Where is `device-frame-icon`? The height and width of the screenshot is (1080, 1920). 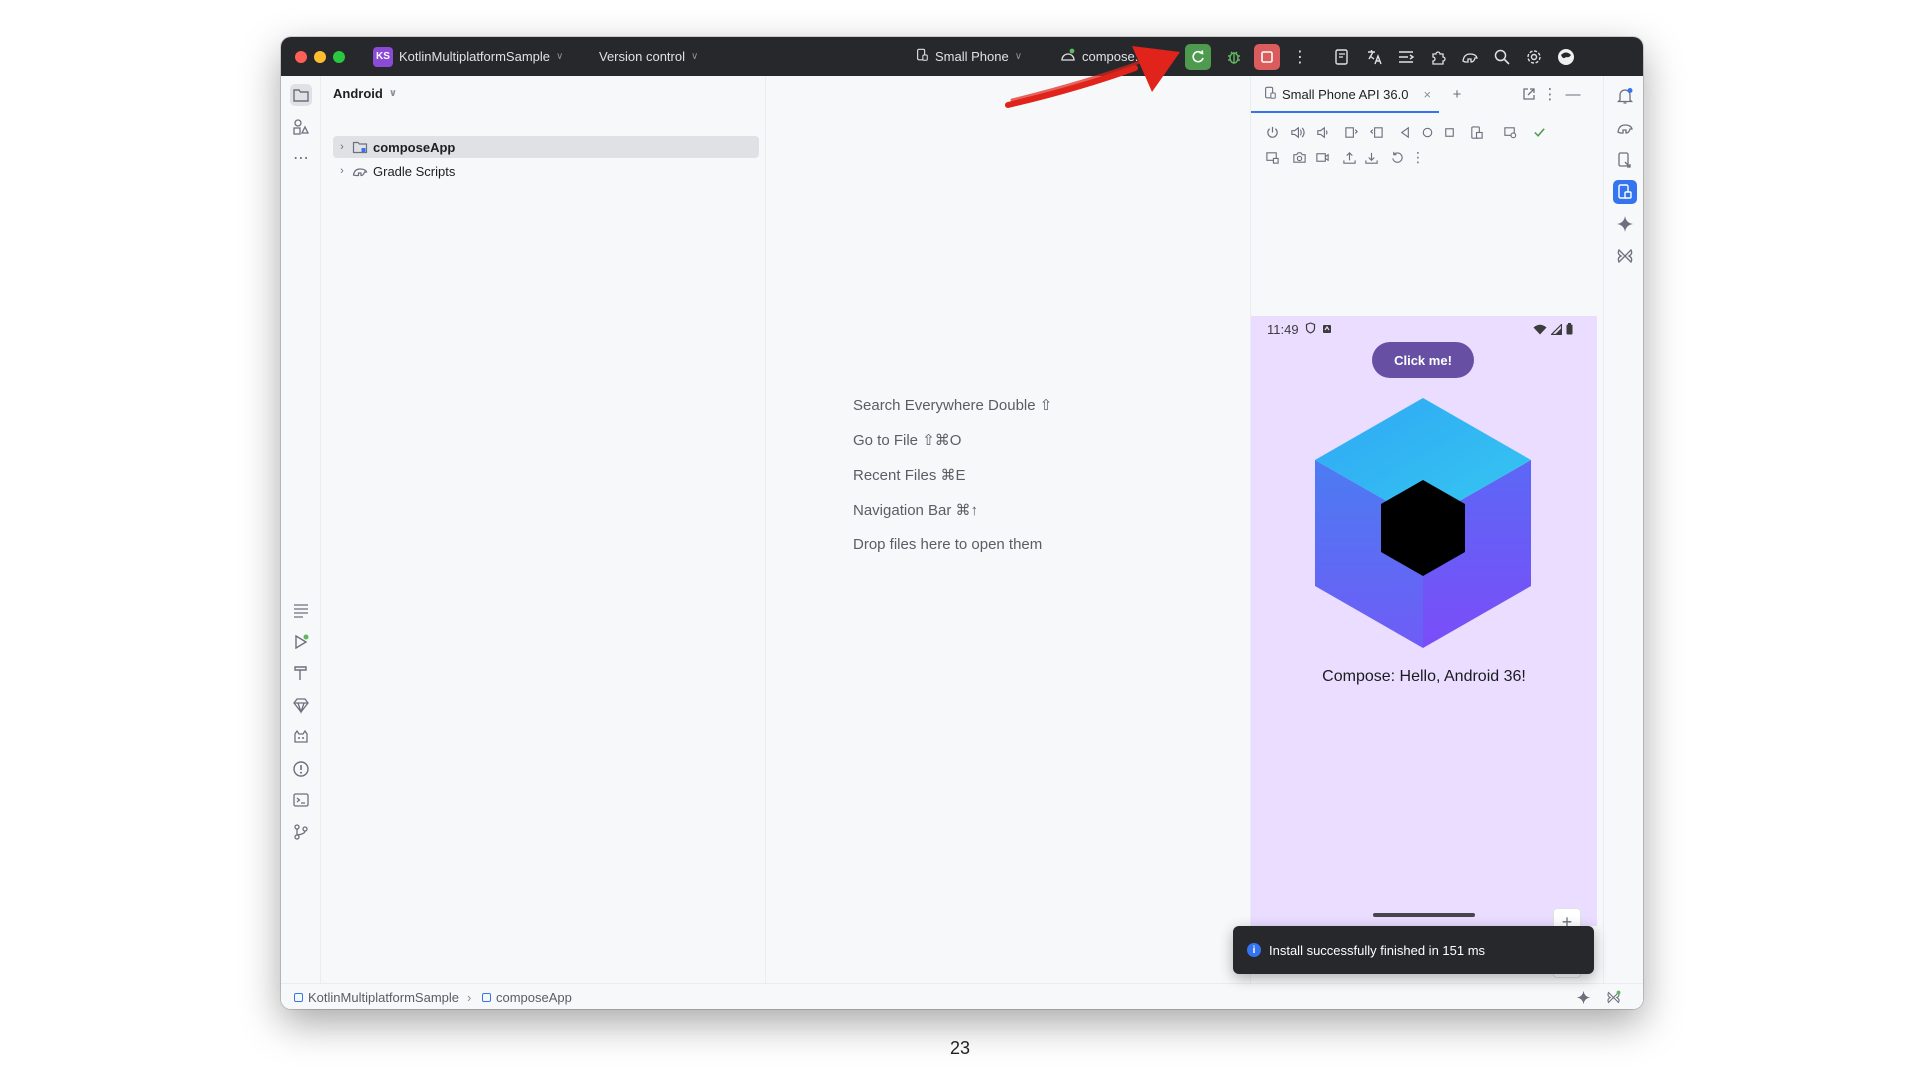
device-frame-icon is located at coordinates (1272, 157).